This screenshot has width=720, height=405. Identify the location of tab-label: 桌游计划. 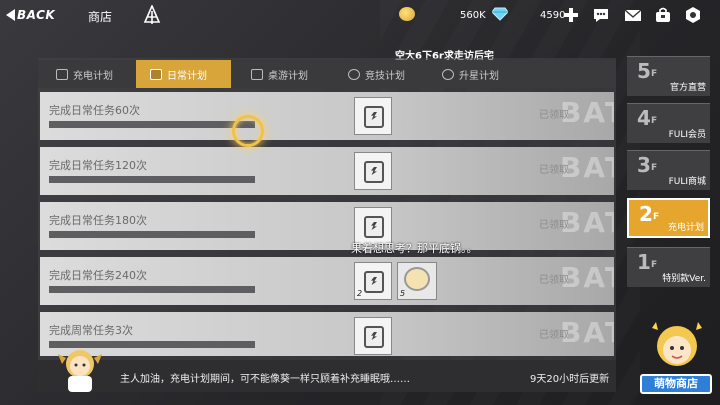
(288, 76).